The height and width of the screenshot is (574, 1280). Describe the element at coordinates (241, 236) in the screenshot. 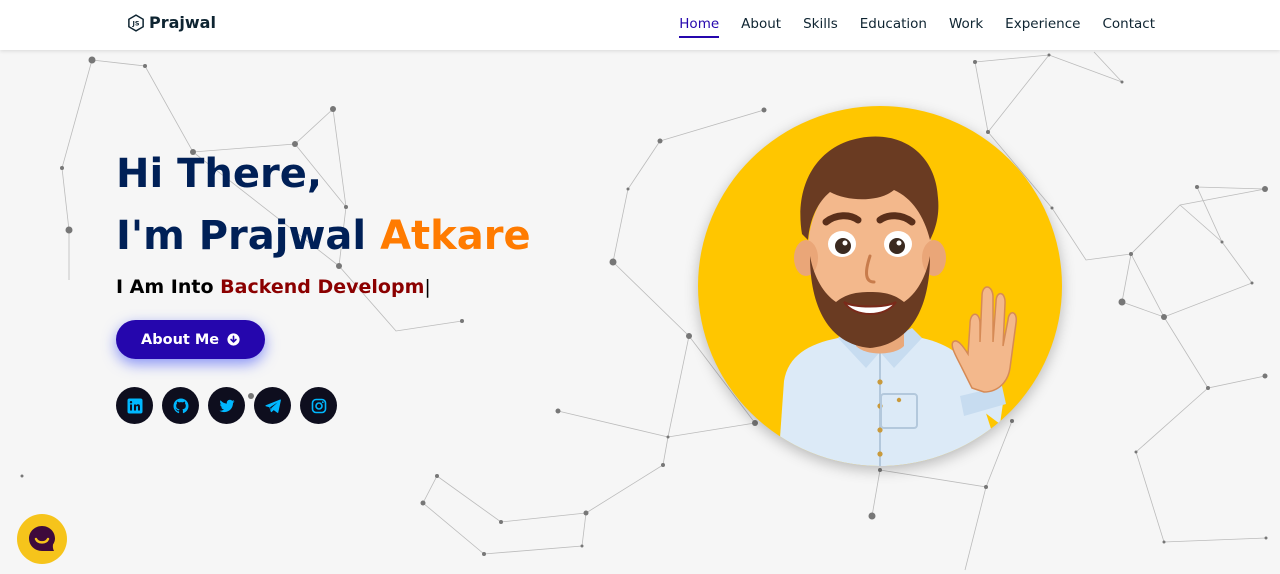

I see `hero-name-prefix: I'm Prajwal` at that location.